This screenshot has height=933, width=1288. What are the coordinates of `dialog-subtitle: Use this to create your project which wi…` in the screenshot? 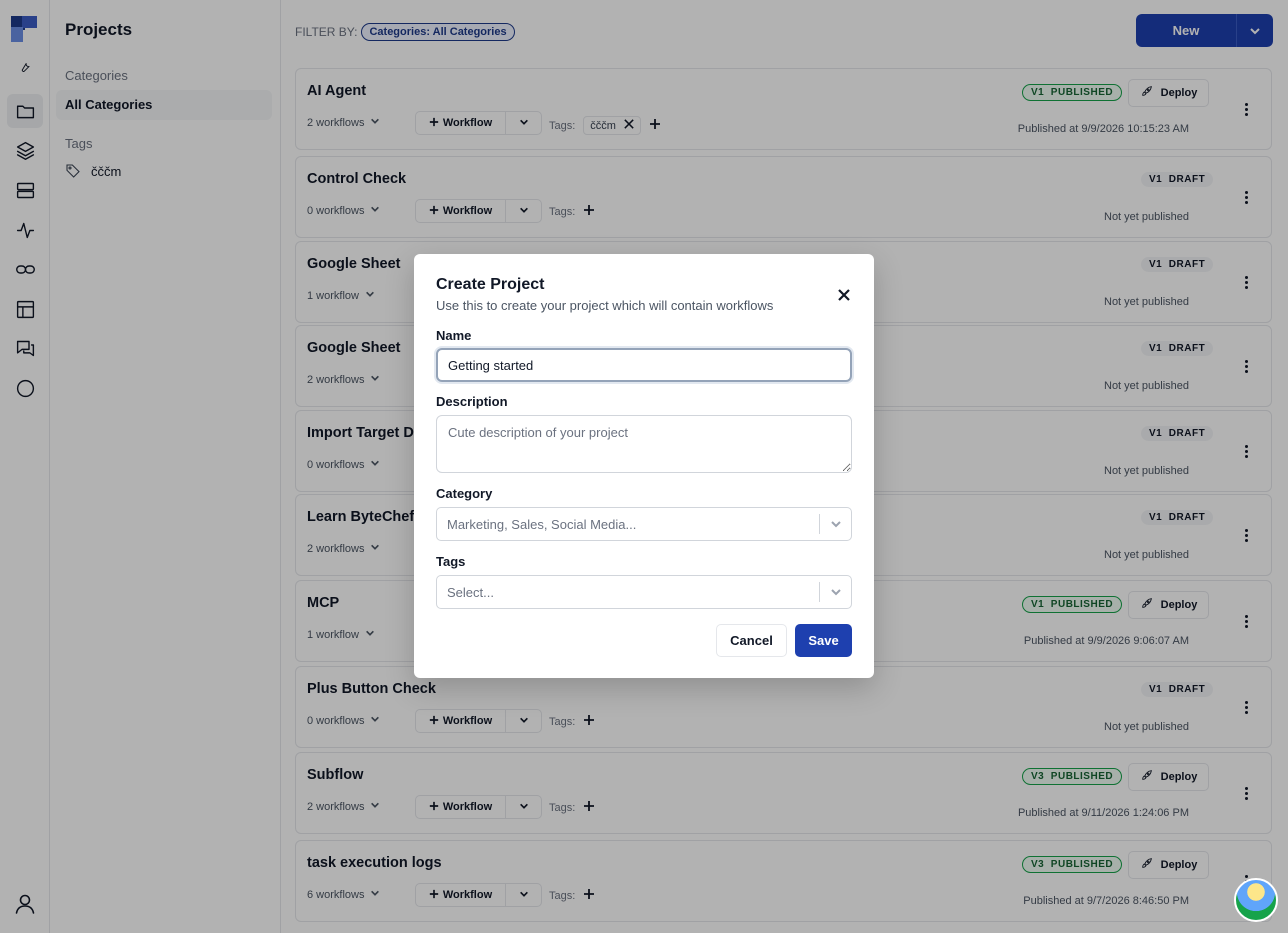 It's located at (605, 305).